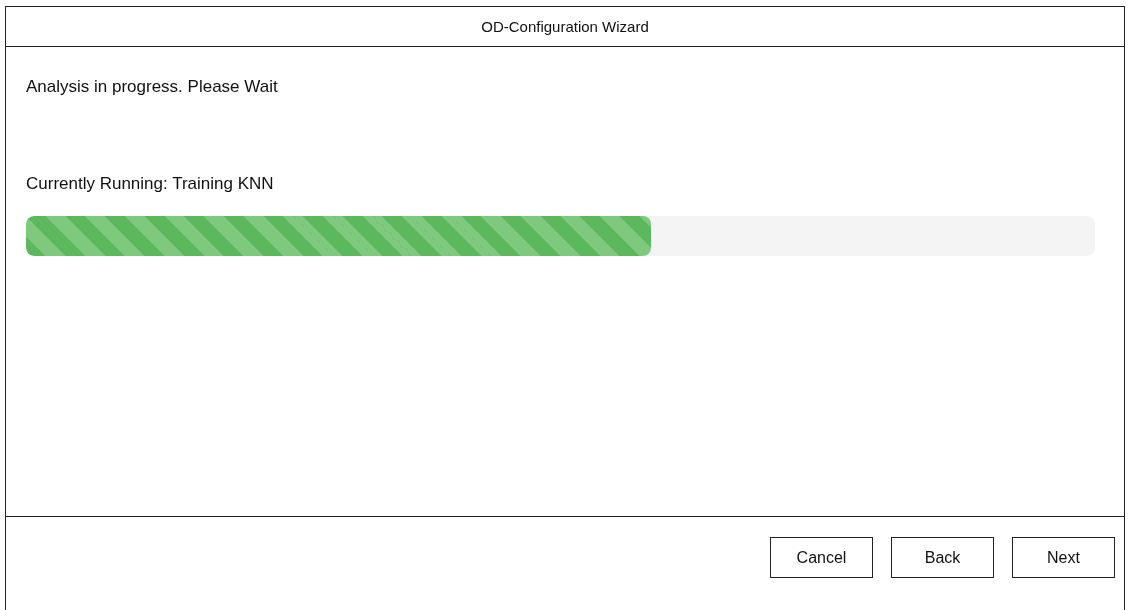 This screenshot has width=1132, height=610. Describe the element at coordinates (150, 184) in the screenshot. I see `current-task-label: Currently Running: Training KNN` at that location.